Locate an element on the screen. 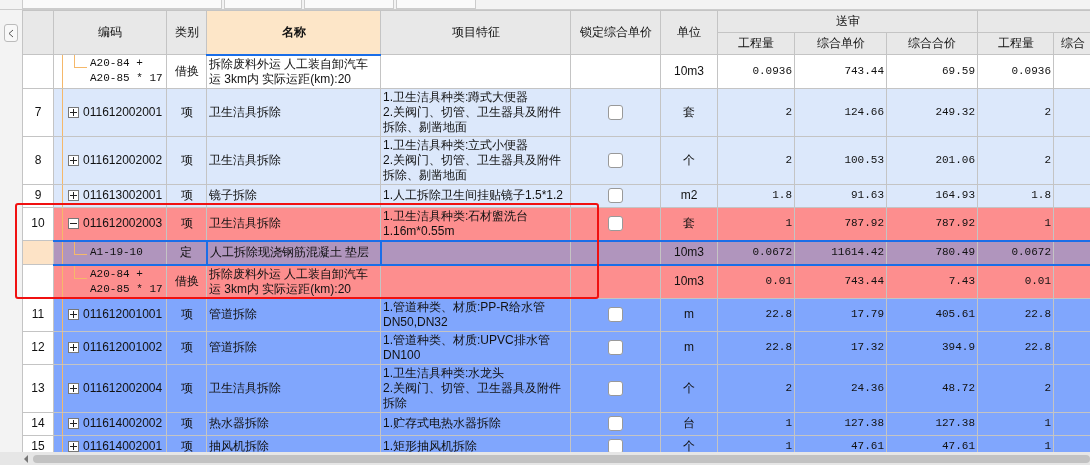  number-cell: 0.01 is located at coordinates (1015, 281).